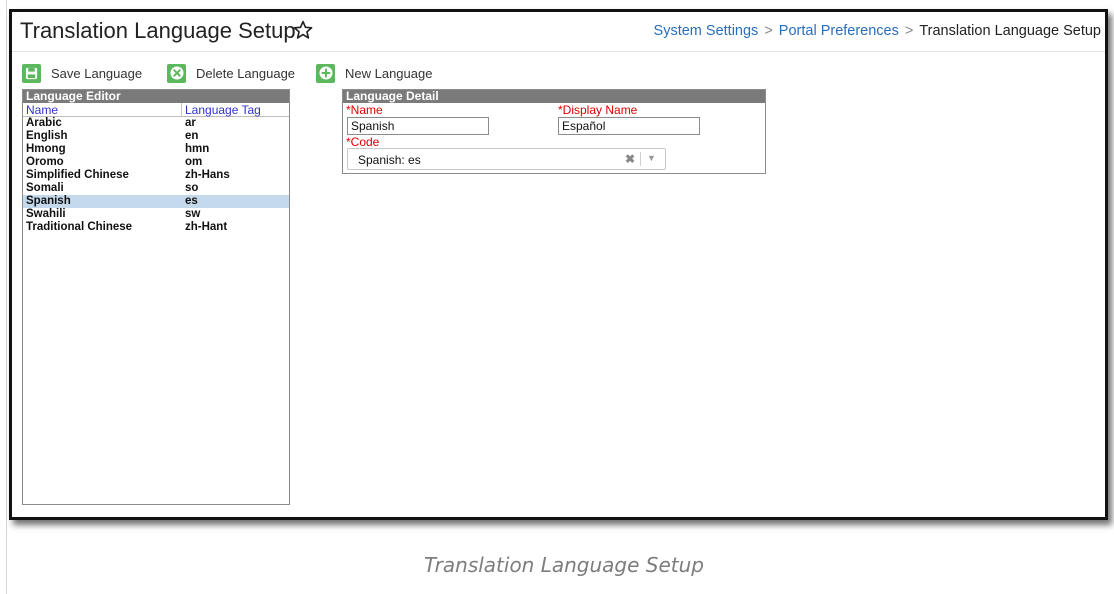 This screenshot has height=594, width=1114. Describe the element at coordinates (363, 142) in the screenshot. I see `code-label: *Code` at that location.